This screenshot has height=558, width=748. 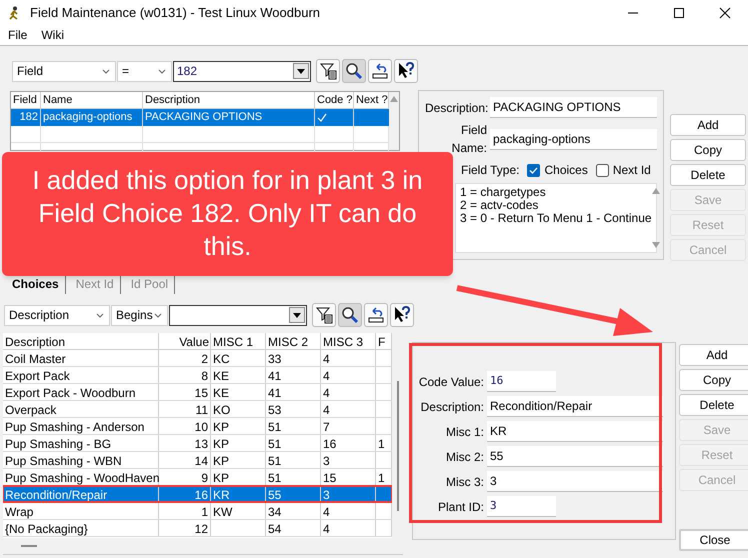 I want to click on table-cell: {No Packaging}, so click(x=46, y=529).